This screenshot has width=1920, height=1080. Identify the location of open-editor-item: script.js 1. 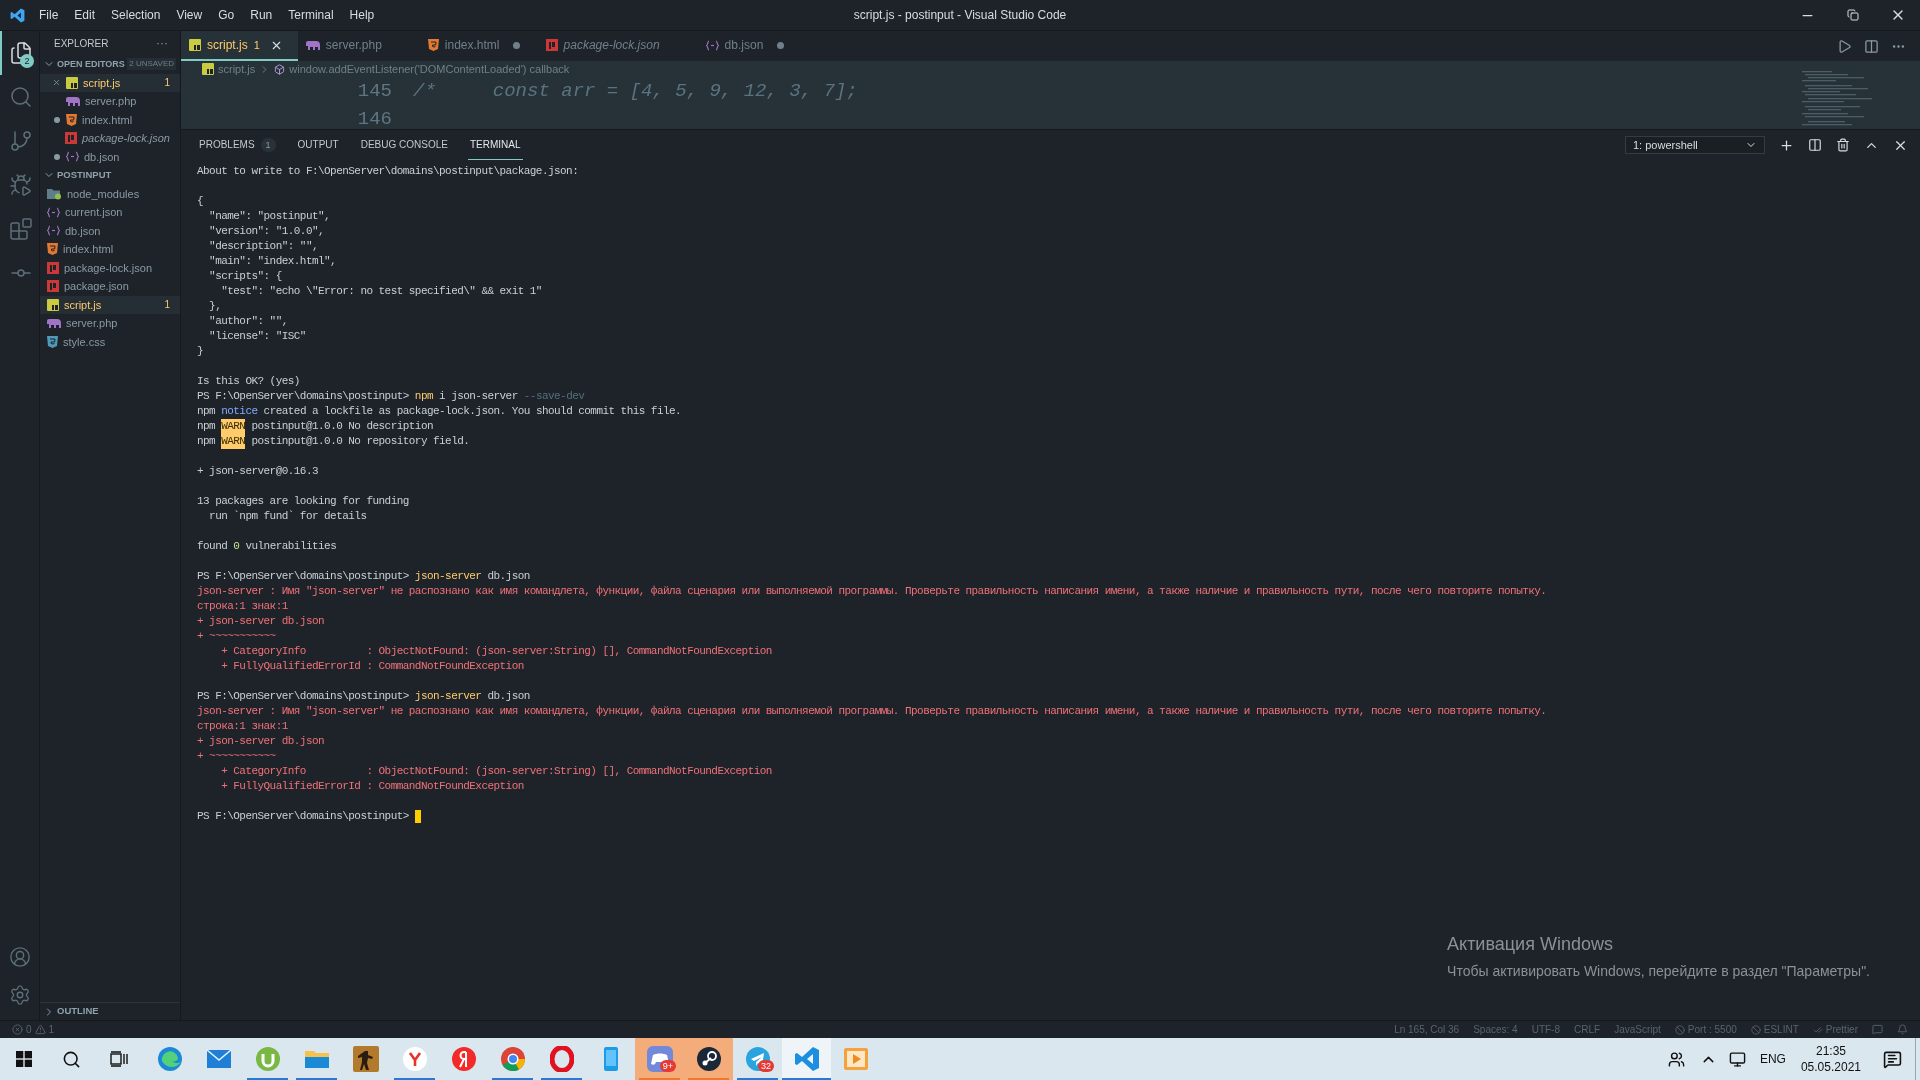
(110, 82).